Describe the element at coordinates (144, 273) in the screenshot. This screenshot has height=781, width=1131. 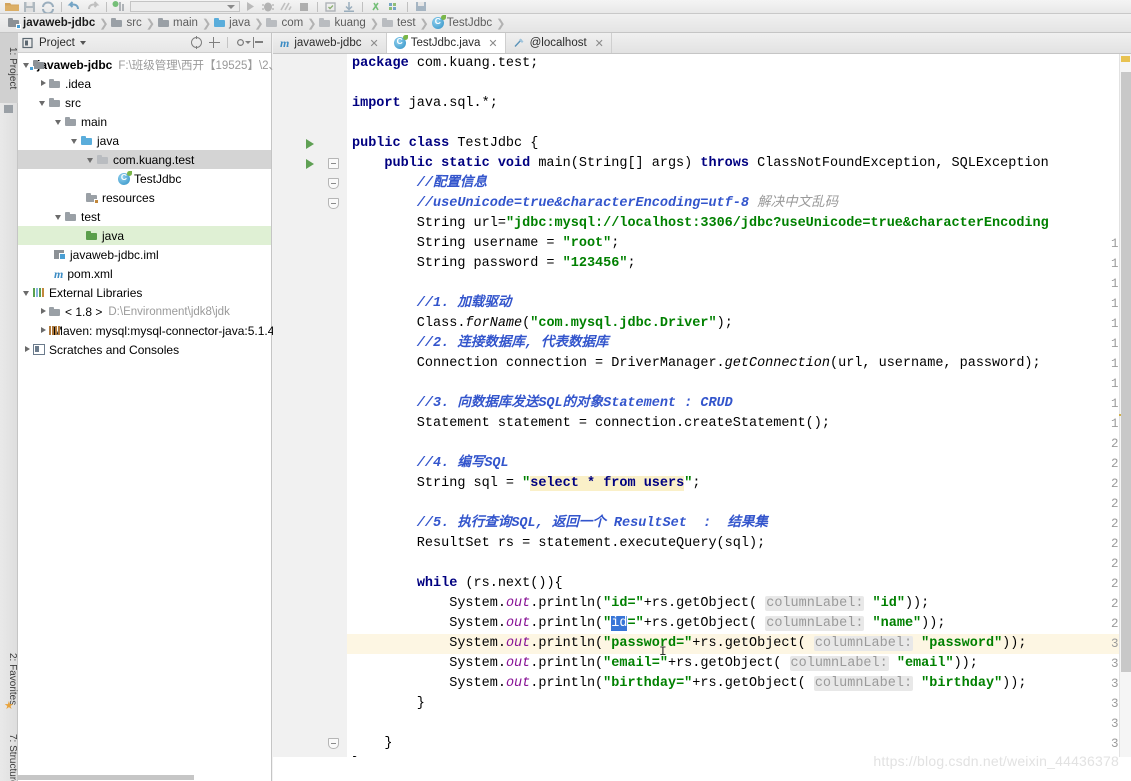
I see `tree-node-pom: m pom.xml` at that location.